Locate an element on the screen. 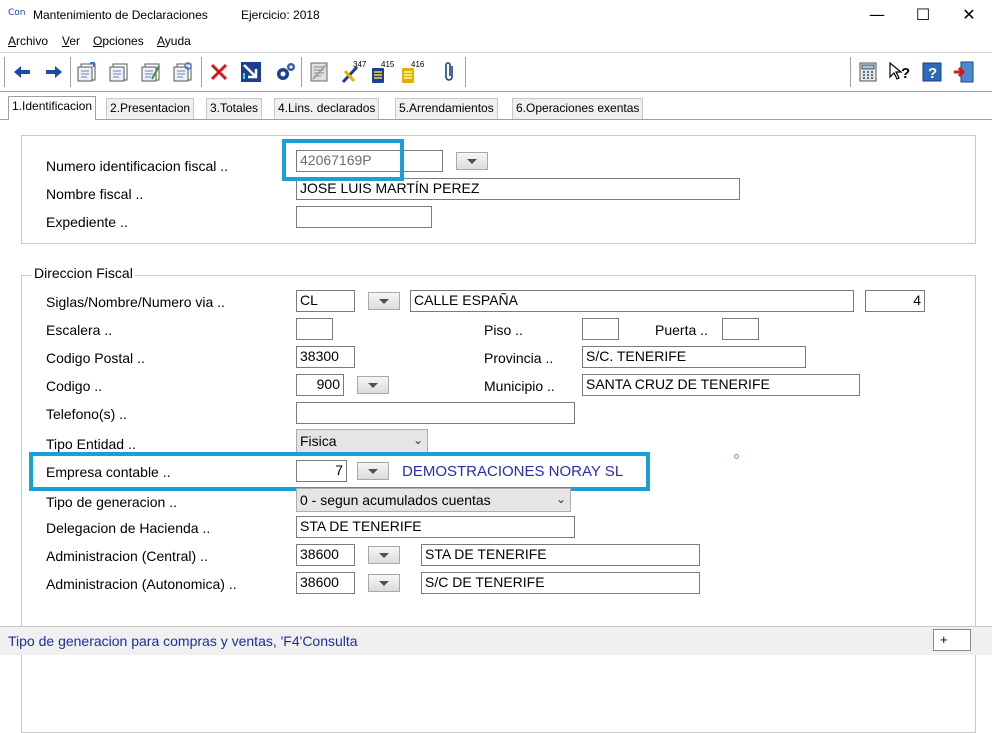  siglas-lookup-button is located at coordinates (384, 301).